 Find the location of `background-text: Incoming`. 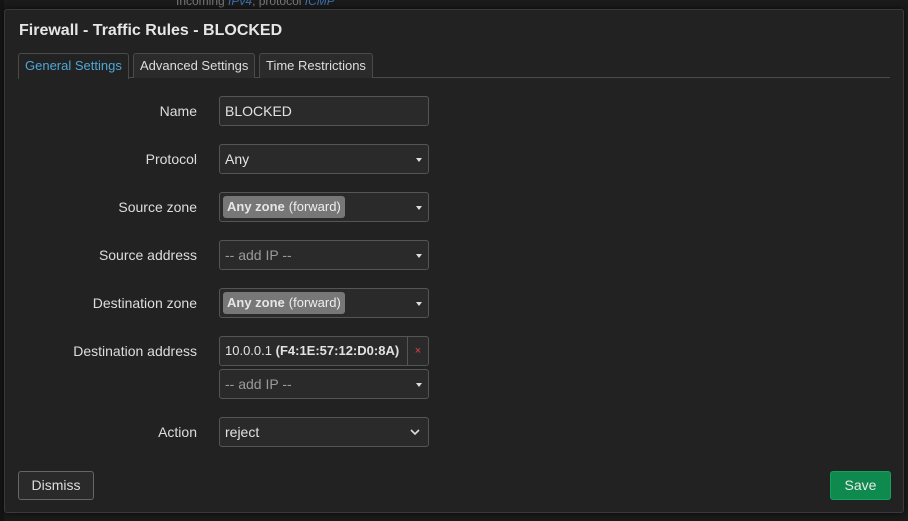

background-text: Incoming is located at coordinates (200, 4).